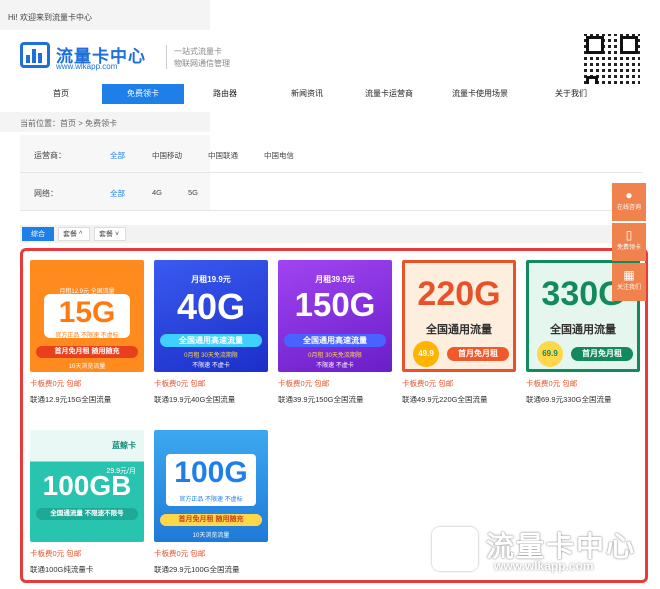 The image size is (660, 589). I want to click on logo-divider, so click(166, 57).